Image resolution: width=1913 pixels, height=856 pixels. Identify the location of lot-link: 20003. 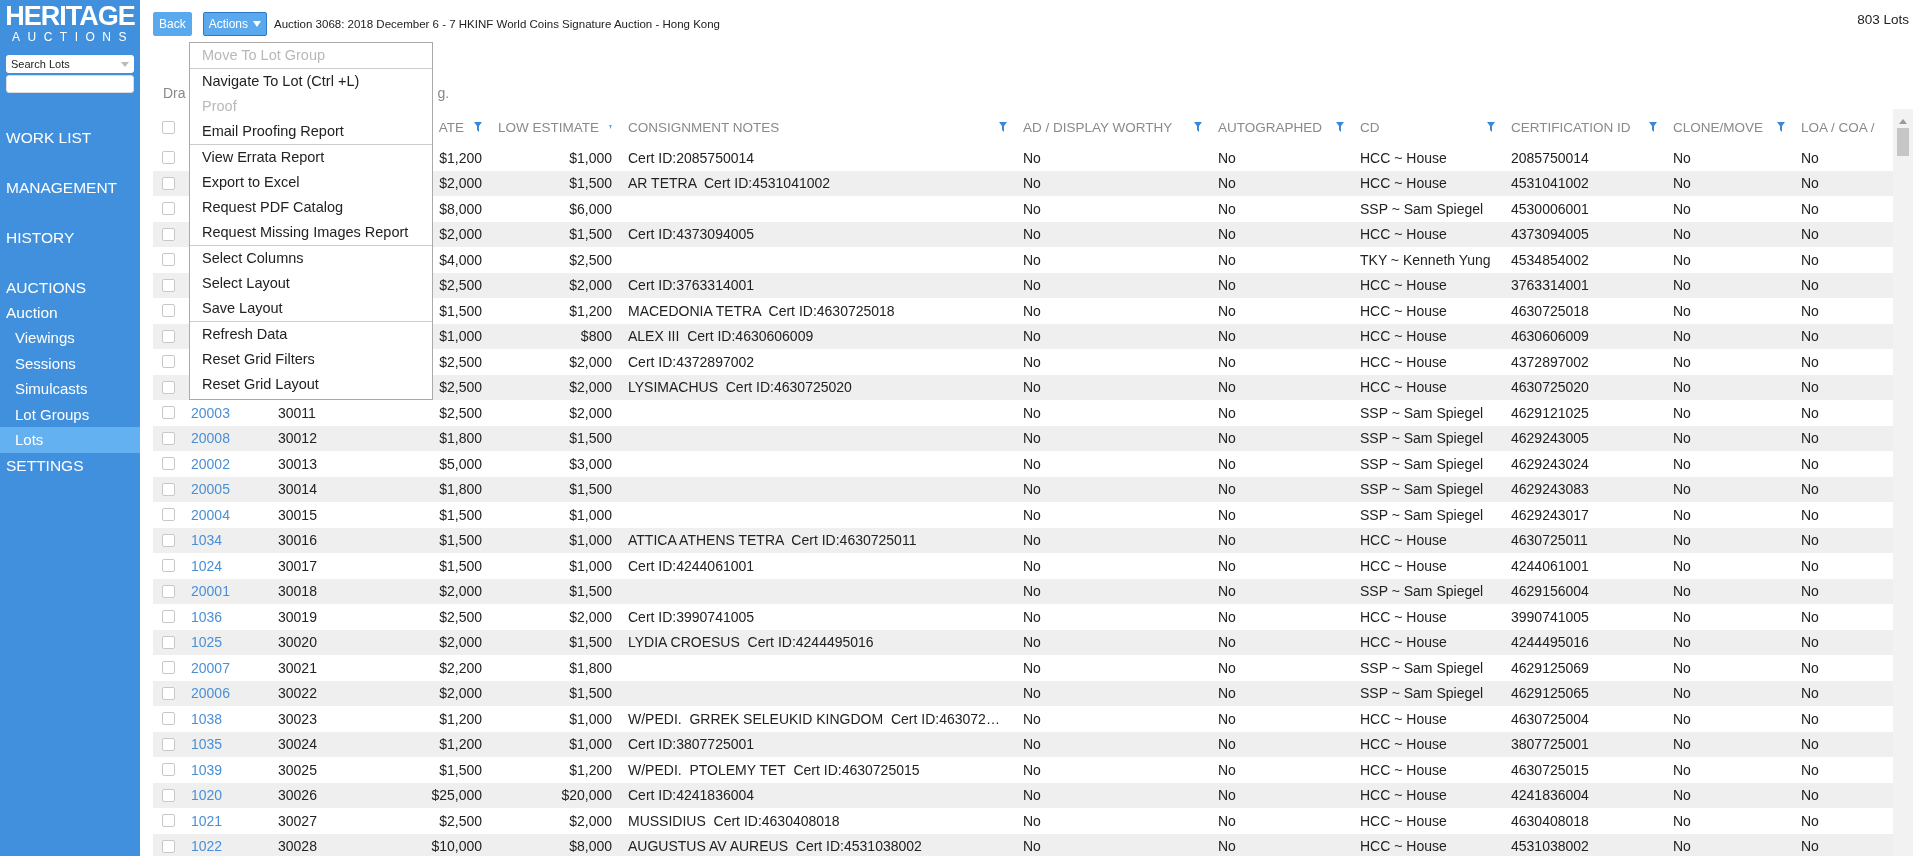
(210, 412).